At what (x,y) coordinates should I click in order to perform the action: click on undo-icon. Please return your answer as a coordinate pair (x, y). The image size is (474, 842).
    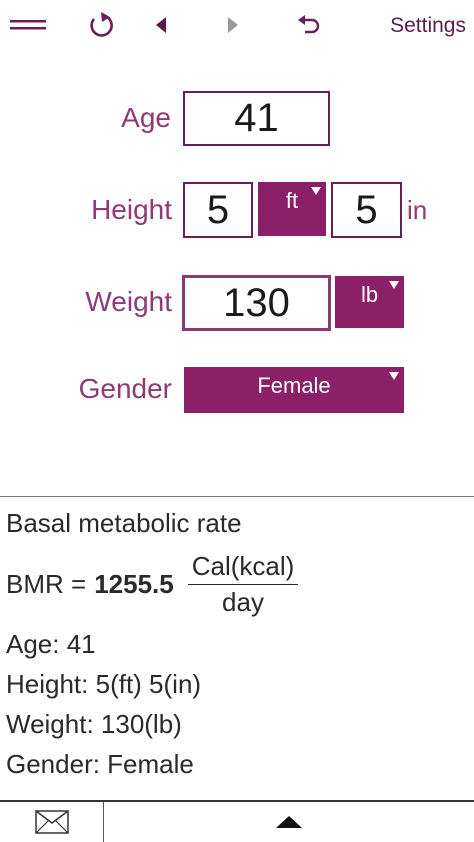
    Looking at the image, I should click on (309, 24).